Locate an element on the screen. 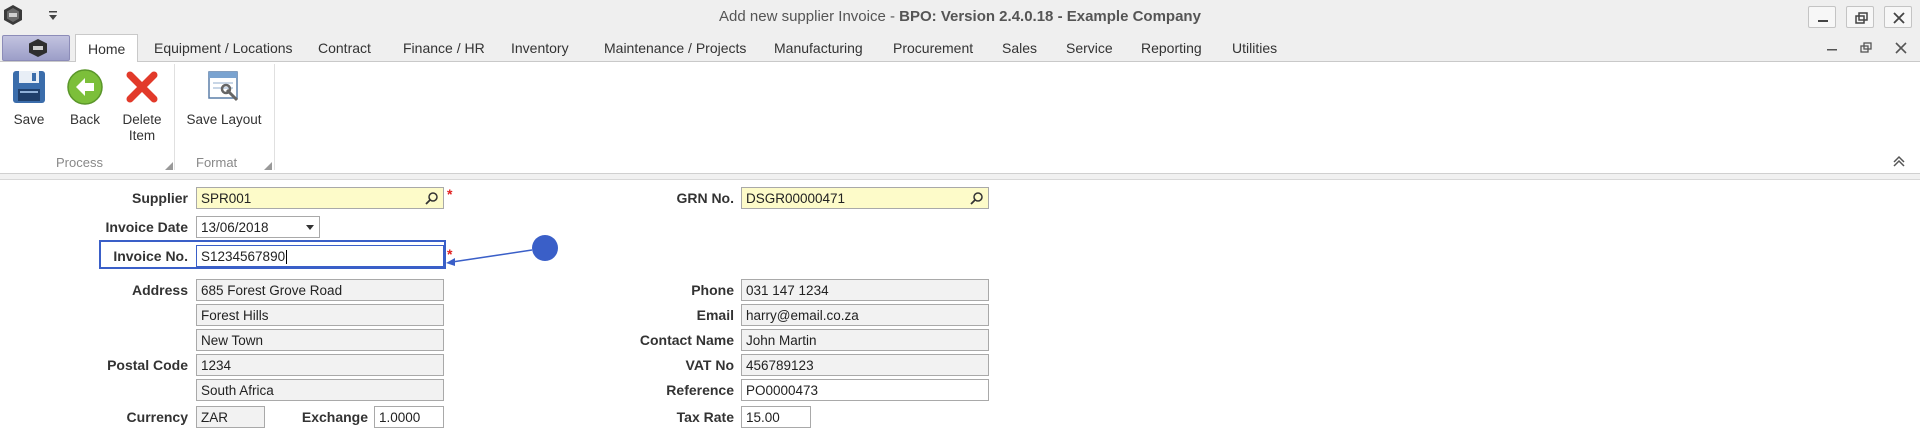  currency-field: ZAR is located at coordinates (230, 417).